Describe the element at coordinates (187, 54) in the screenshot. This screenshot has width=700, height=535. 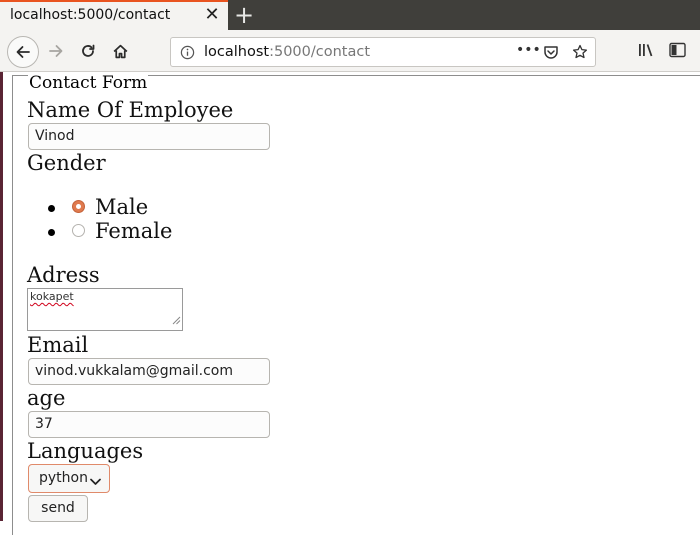
I see `info-icon` at that location.